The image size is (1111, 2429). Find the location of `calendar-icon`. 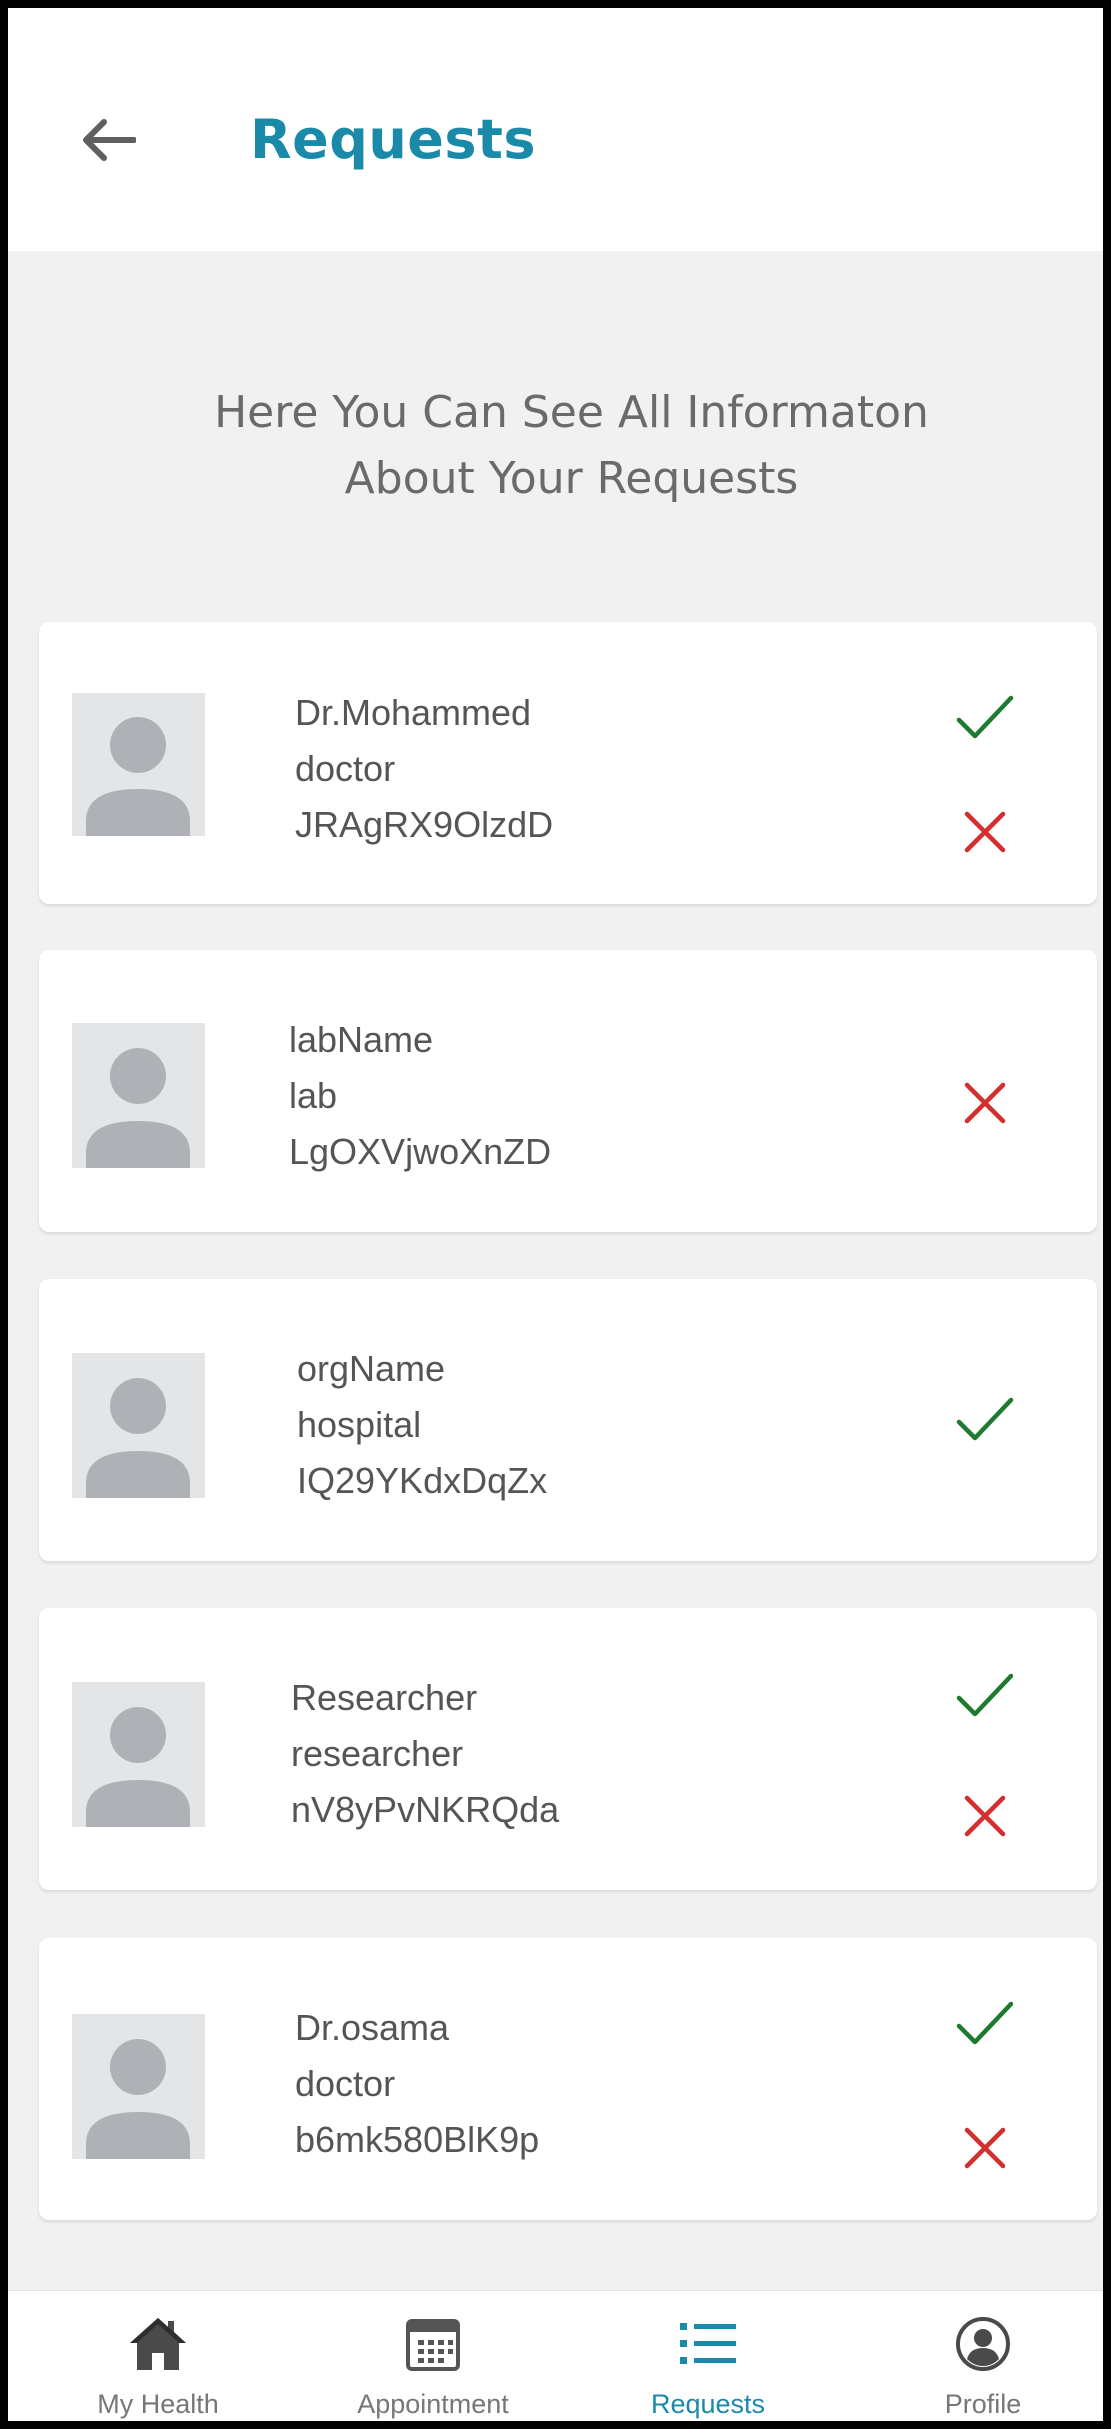

calendar-icon is located at coordinates (433, 2344).